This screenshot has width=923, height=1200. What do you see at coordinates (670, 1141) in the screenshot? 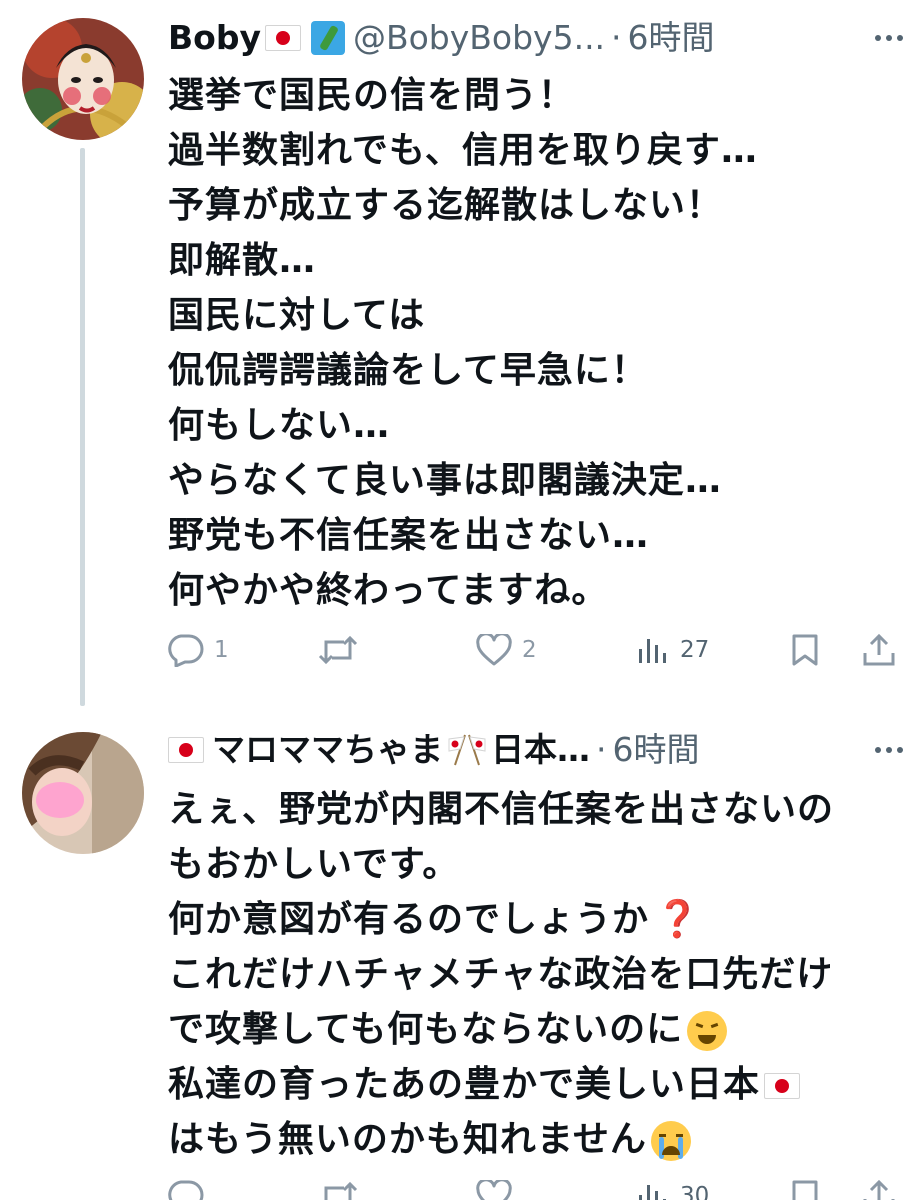
I see `loudly-crying-face-icon` at bounding box center [670, 1141].